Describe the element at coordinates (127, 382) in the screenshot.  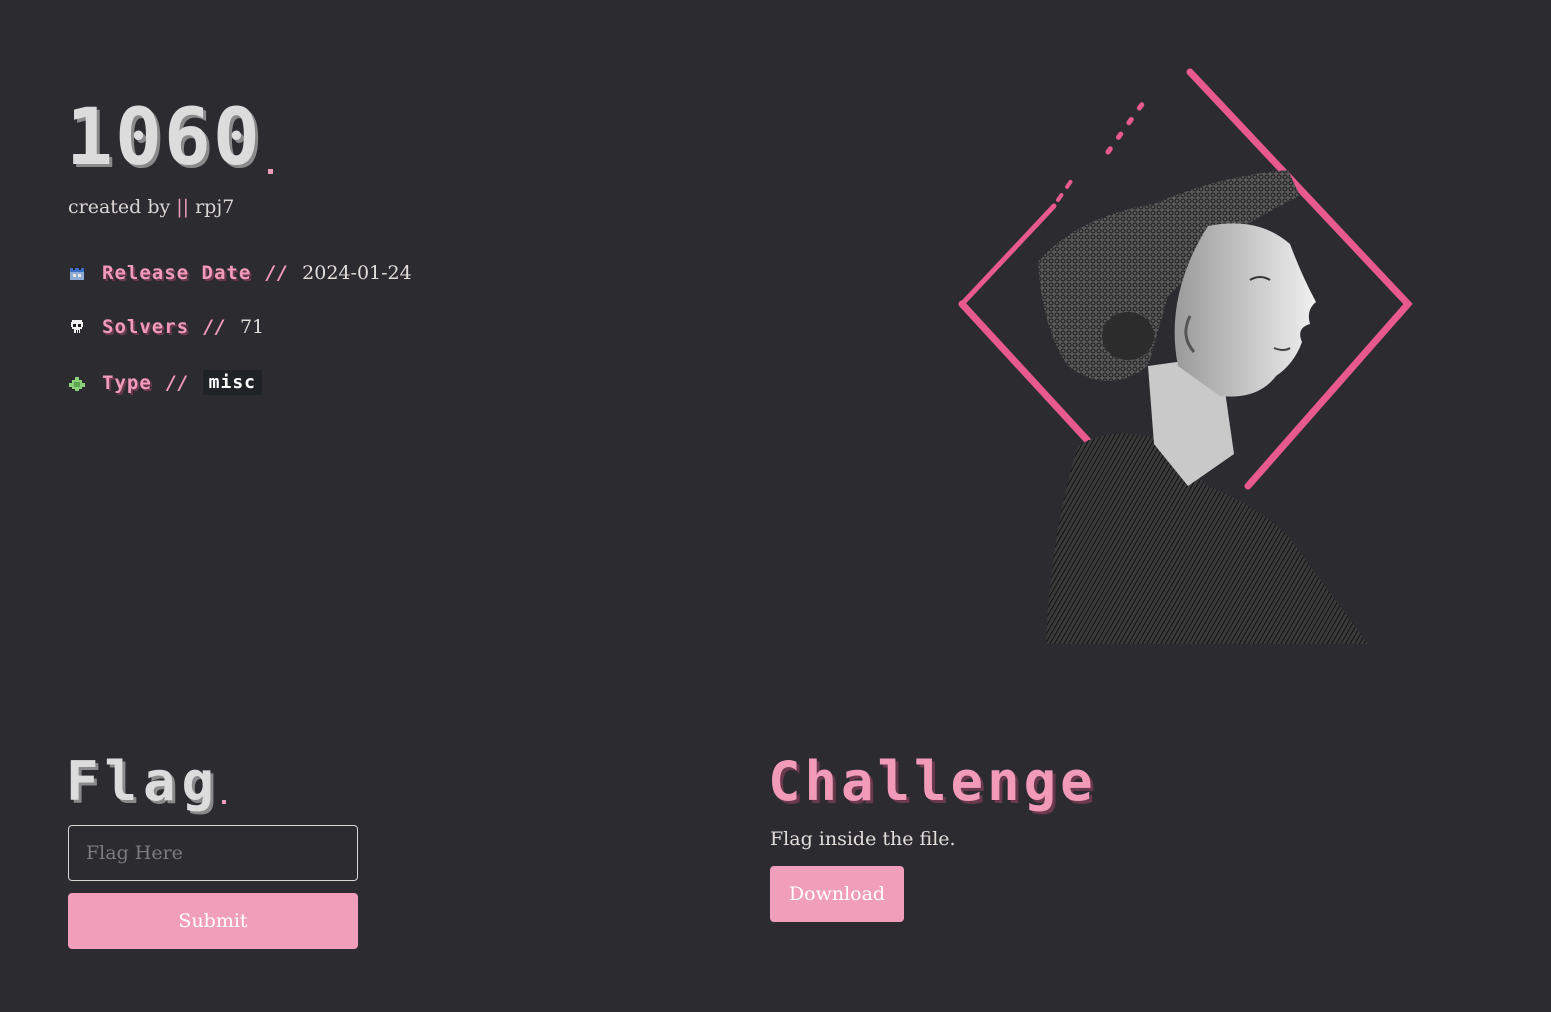
I see `type-label: Type` at that location.